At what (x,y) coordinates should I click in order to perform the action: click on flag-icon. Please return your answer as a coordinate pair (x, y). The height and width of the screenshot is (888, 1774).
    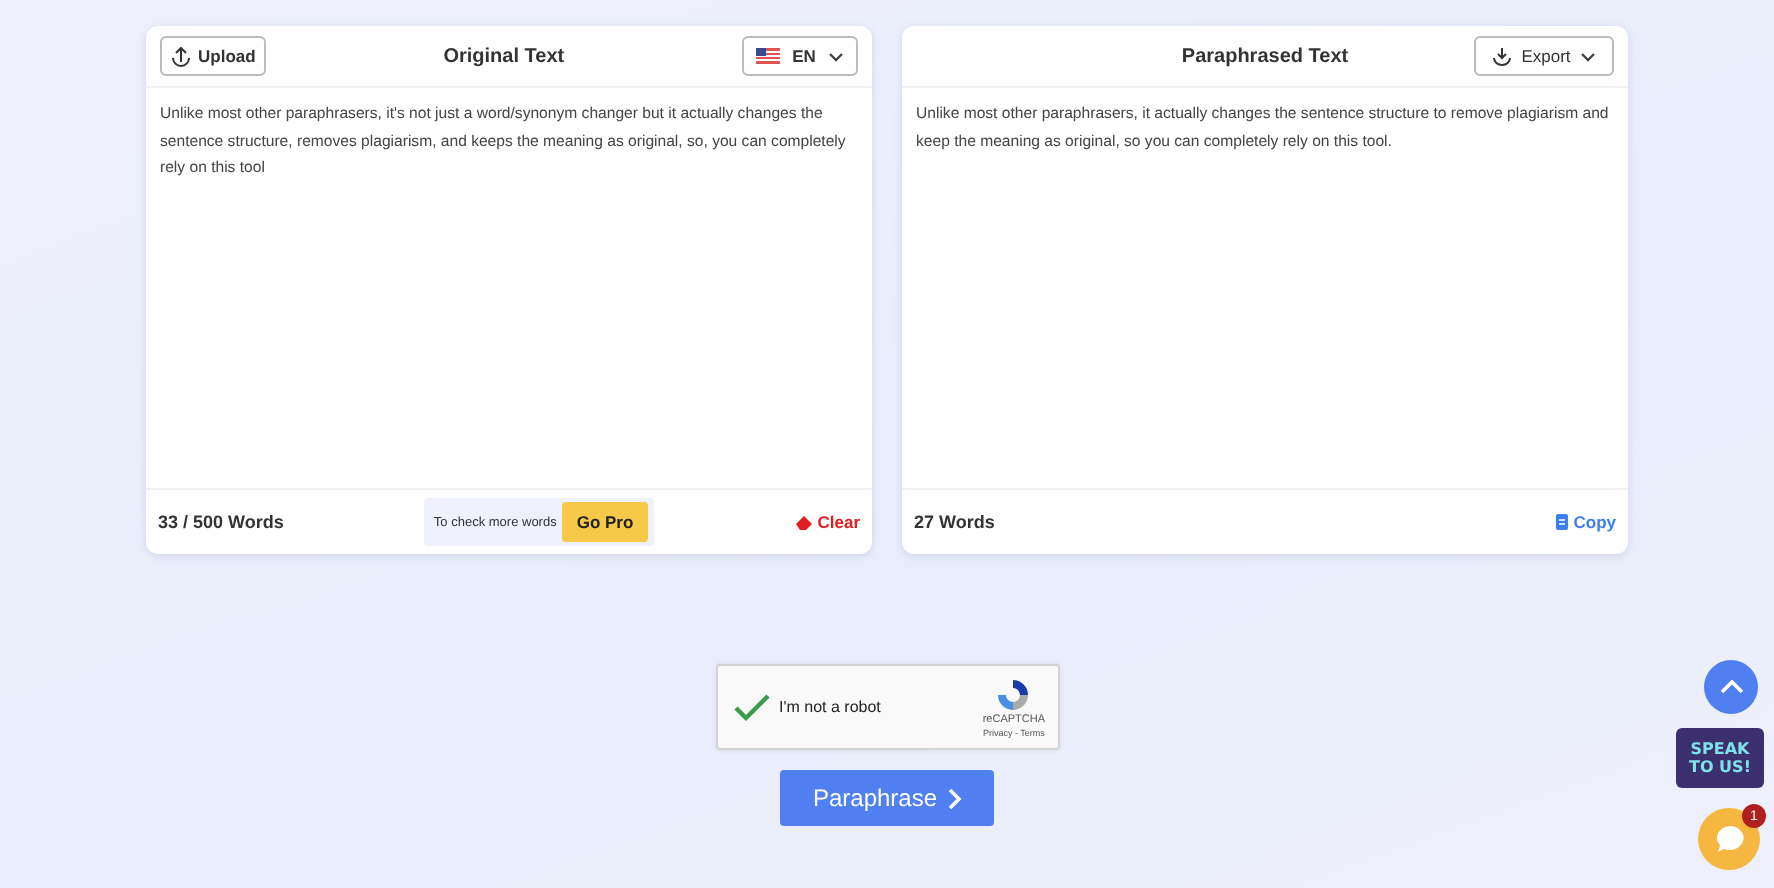
    Looking at the image, I should click on (768, 56).